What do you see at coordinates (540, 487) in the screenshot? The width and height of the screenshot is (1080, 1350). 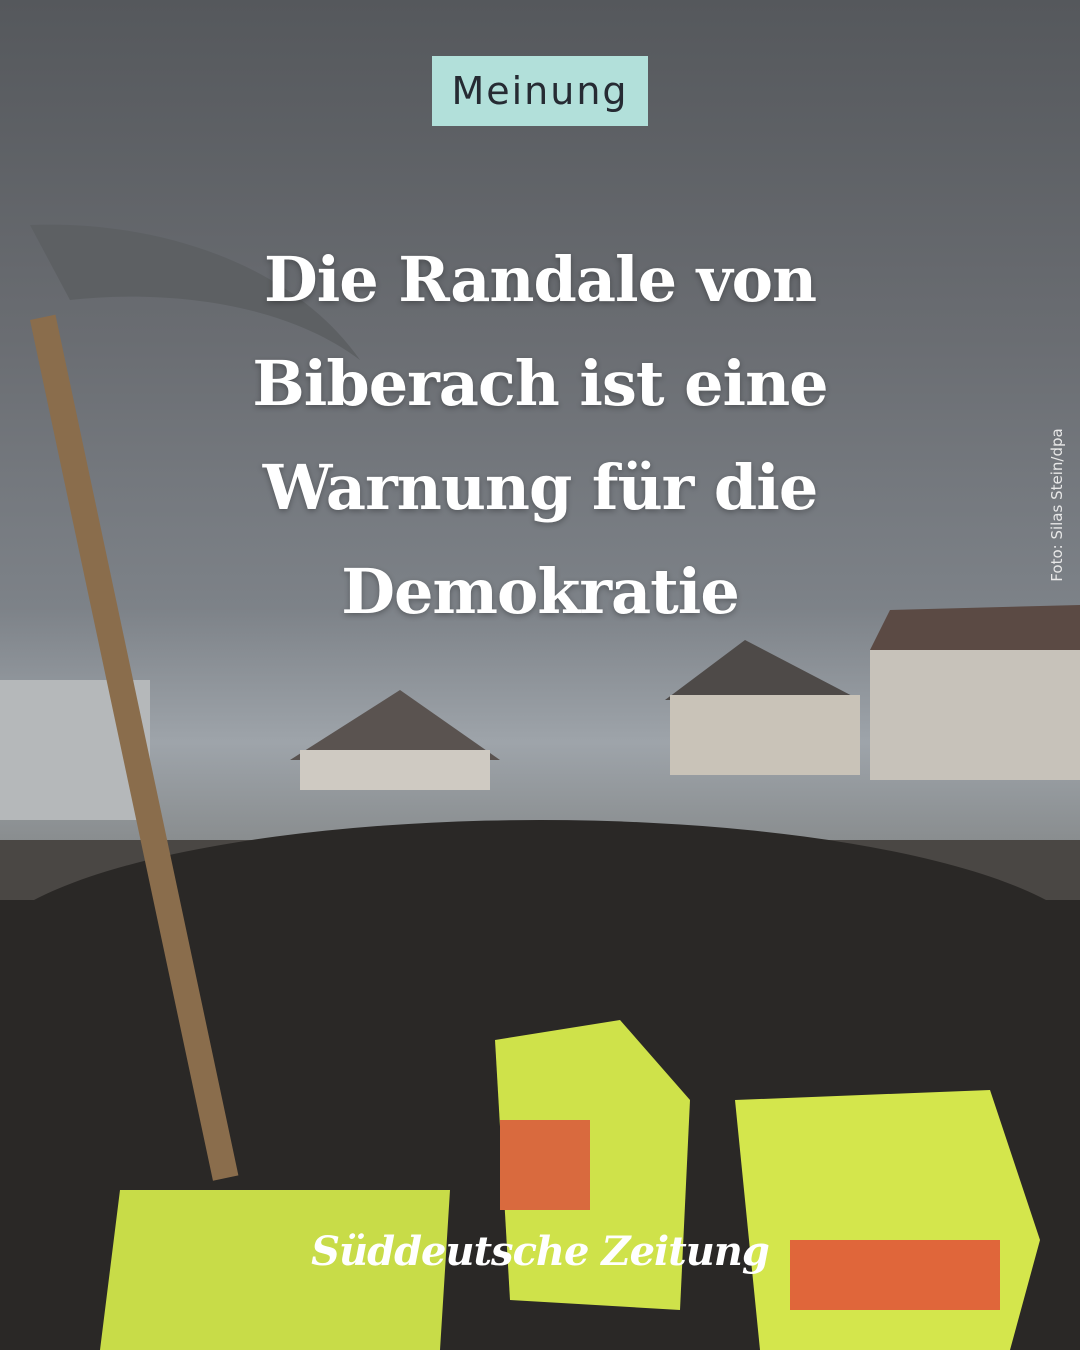 I see `headline-line: Warnung für die` at bounding box center [540, 487].